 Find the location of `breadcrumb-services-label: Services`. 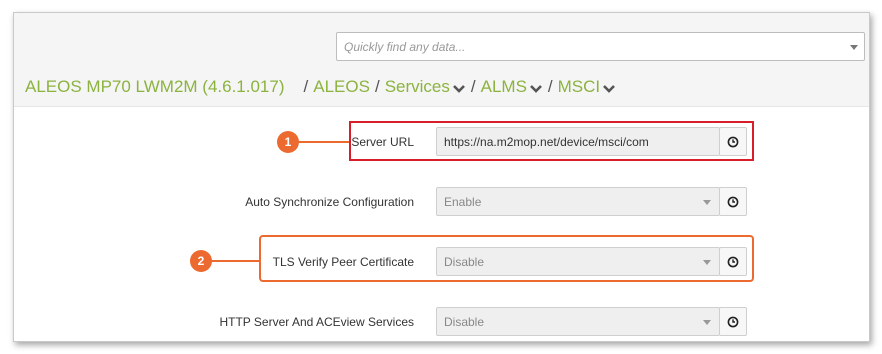

breadcrumb-services-label: Services is located at coordinates (417, 87).